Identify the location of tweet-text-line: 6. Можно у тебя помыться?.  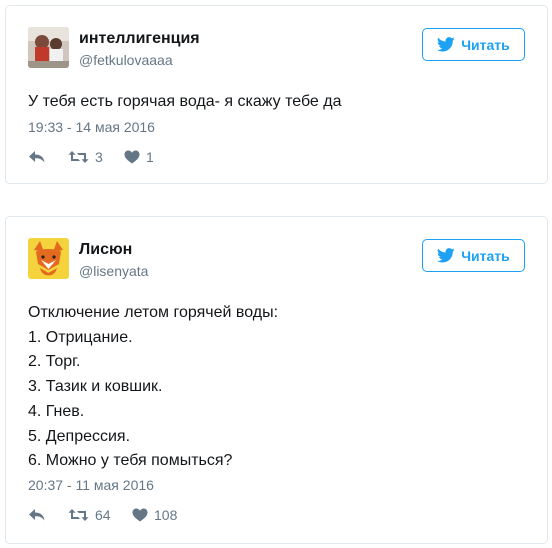
(130, 461).